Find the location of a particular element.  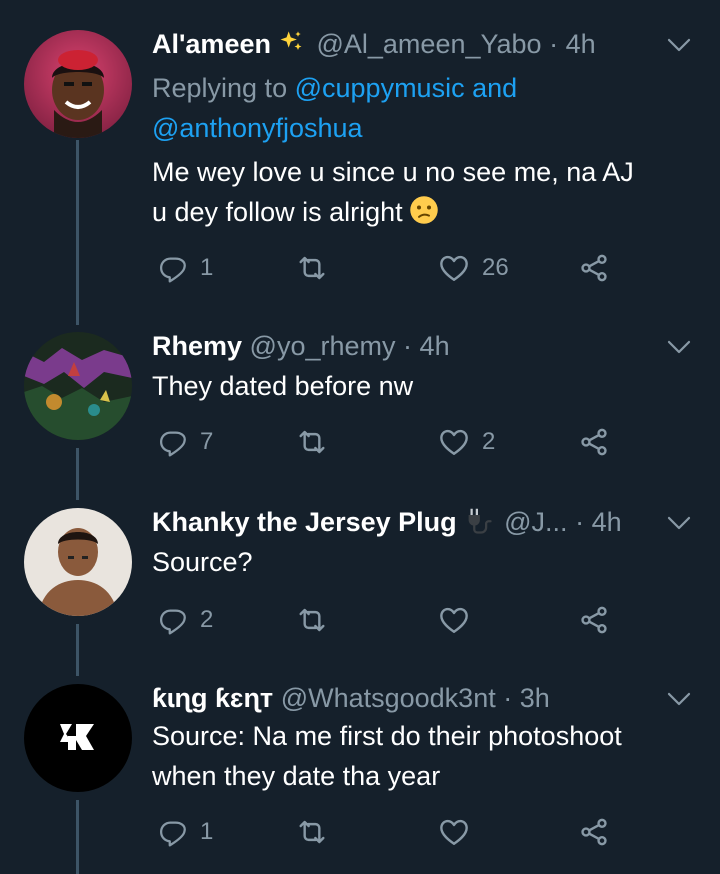

reply-count: 7 is located at coordinates (207, 441).